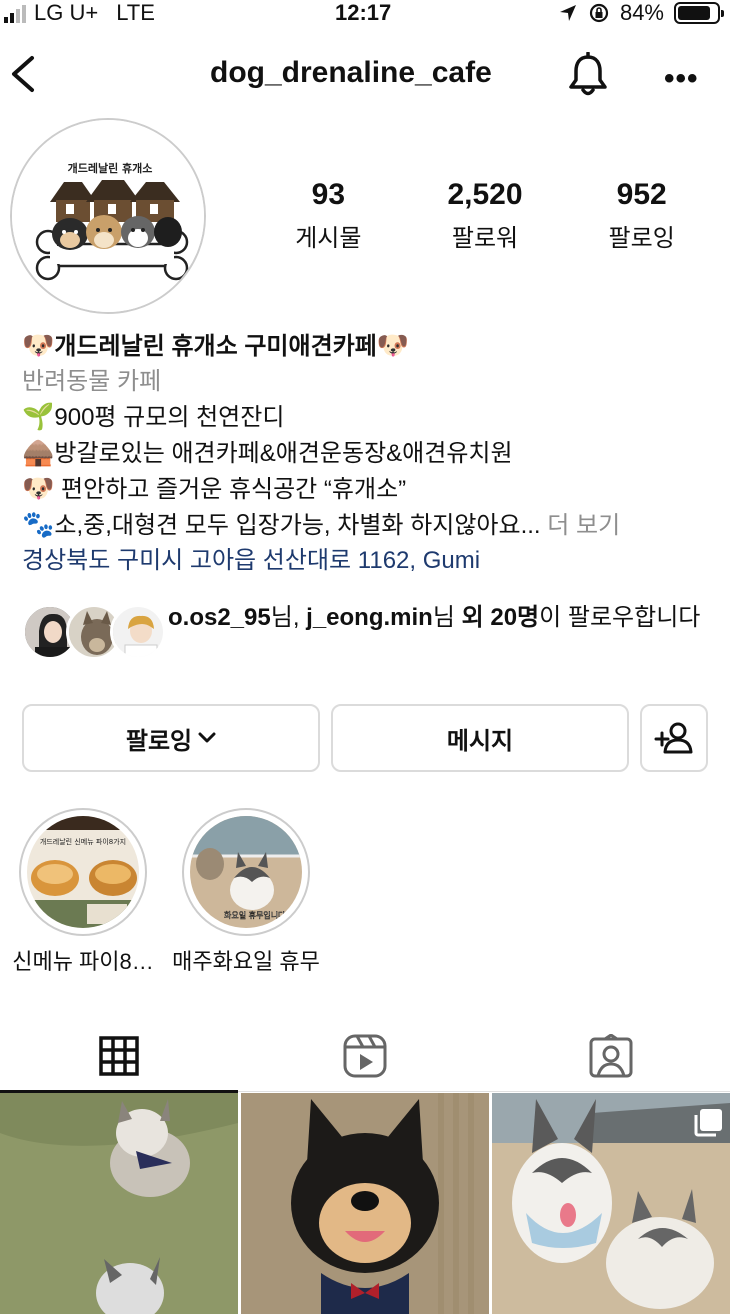 The image size is (730, 1314). What do you see at coordinates (367, 560) in the screenshot?
I see `address-link: 경상북도 구미시 고아읍 선산대로 1162, Gumi` at bounding box center [367, 560].